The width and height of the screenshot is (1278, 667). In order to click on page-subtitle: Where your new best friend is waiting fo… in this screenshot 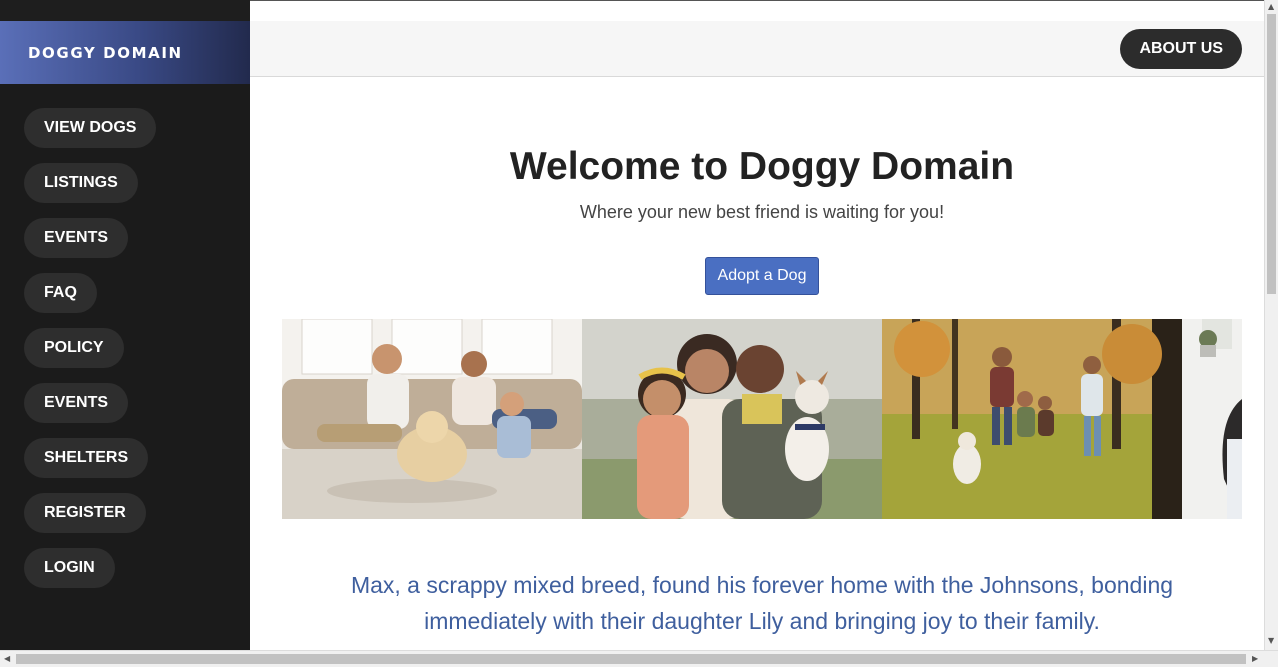, I will do `click(762, 212)`.